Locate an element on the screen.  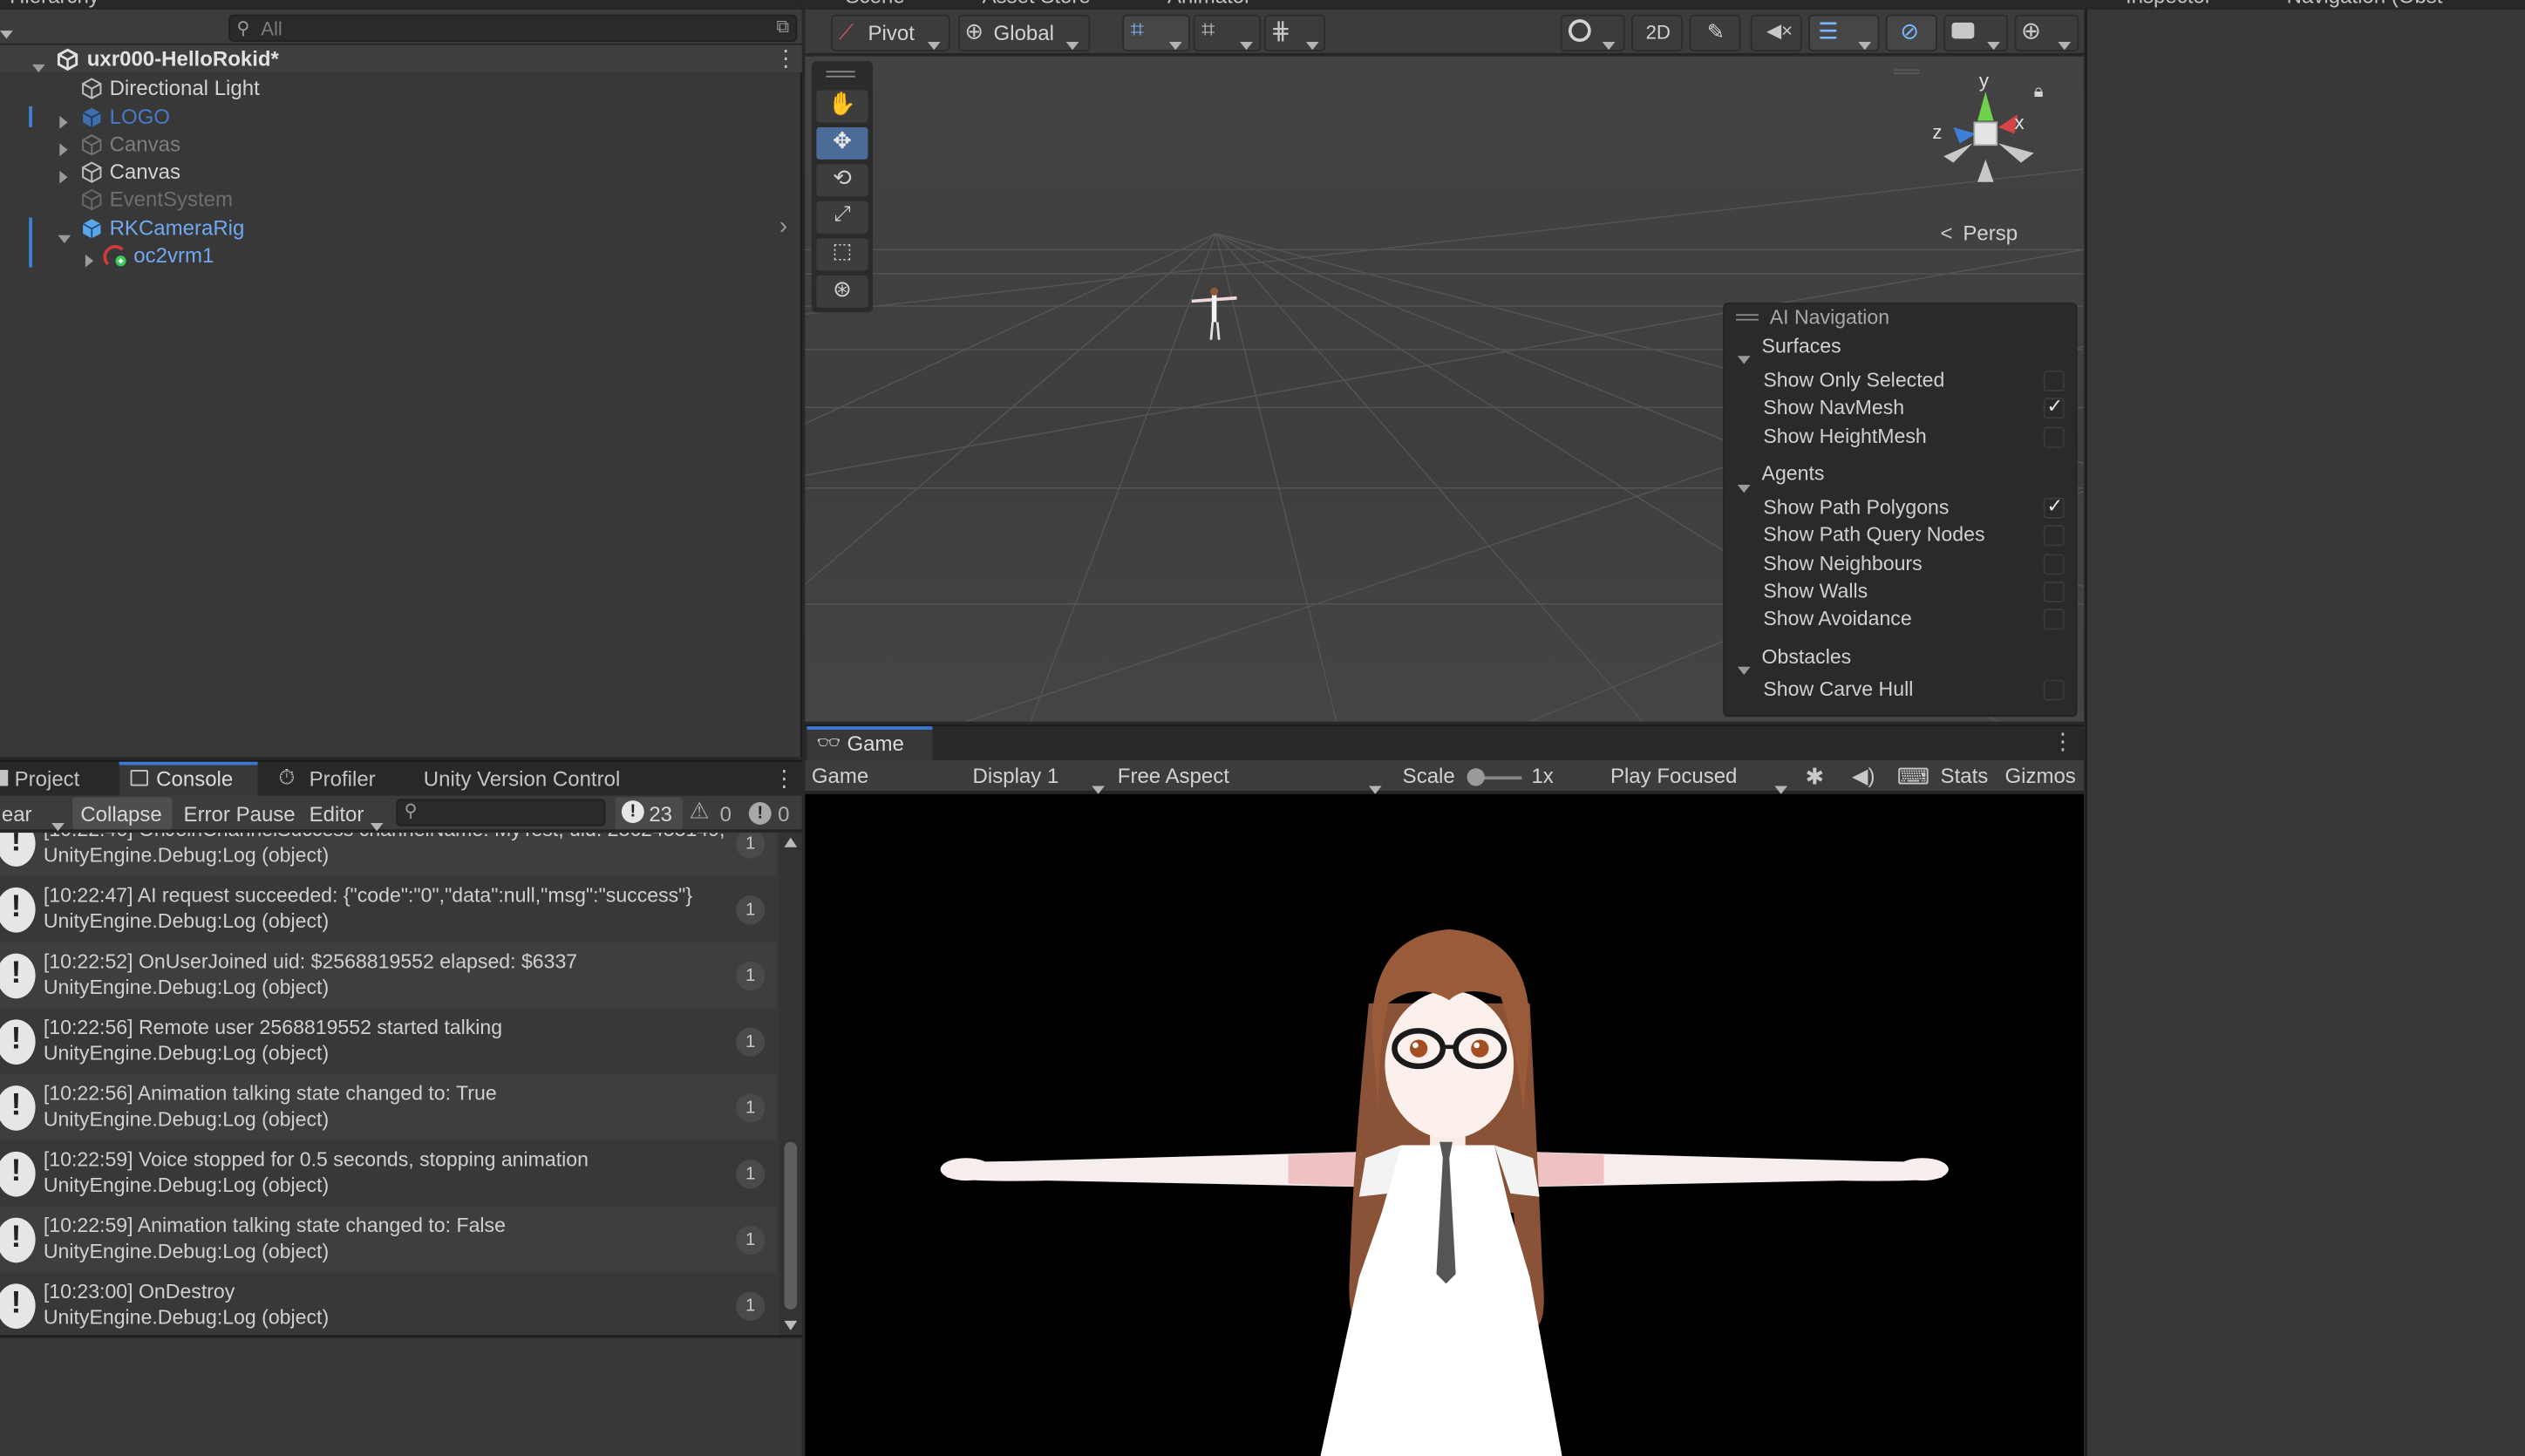
obstacles-foldout-arrow-icon is located at coordinates (1744, 668).